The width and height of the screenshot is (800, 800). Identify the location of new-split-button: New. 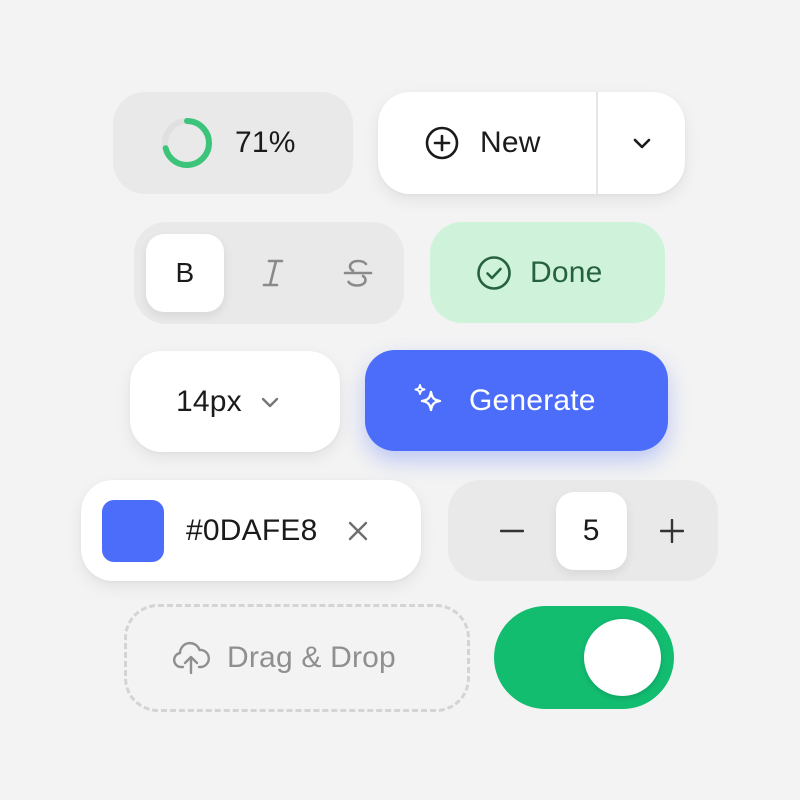
(531, 143).